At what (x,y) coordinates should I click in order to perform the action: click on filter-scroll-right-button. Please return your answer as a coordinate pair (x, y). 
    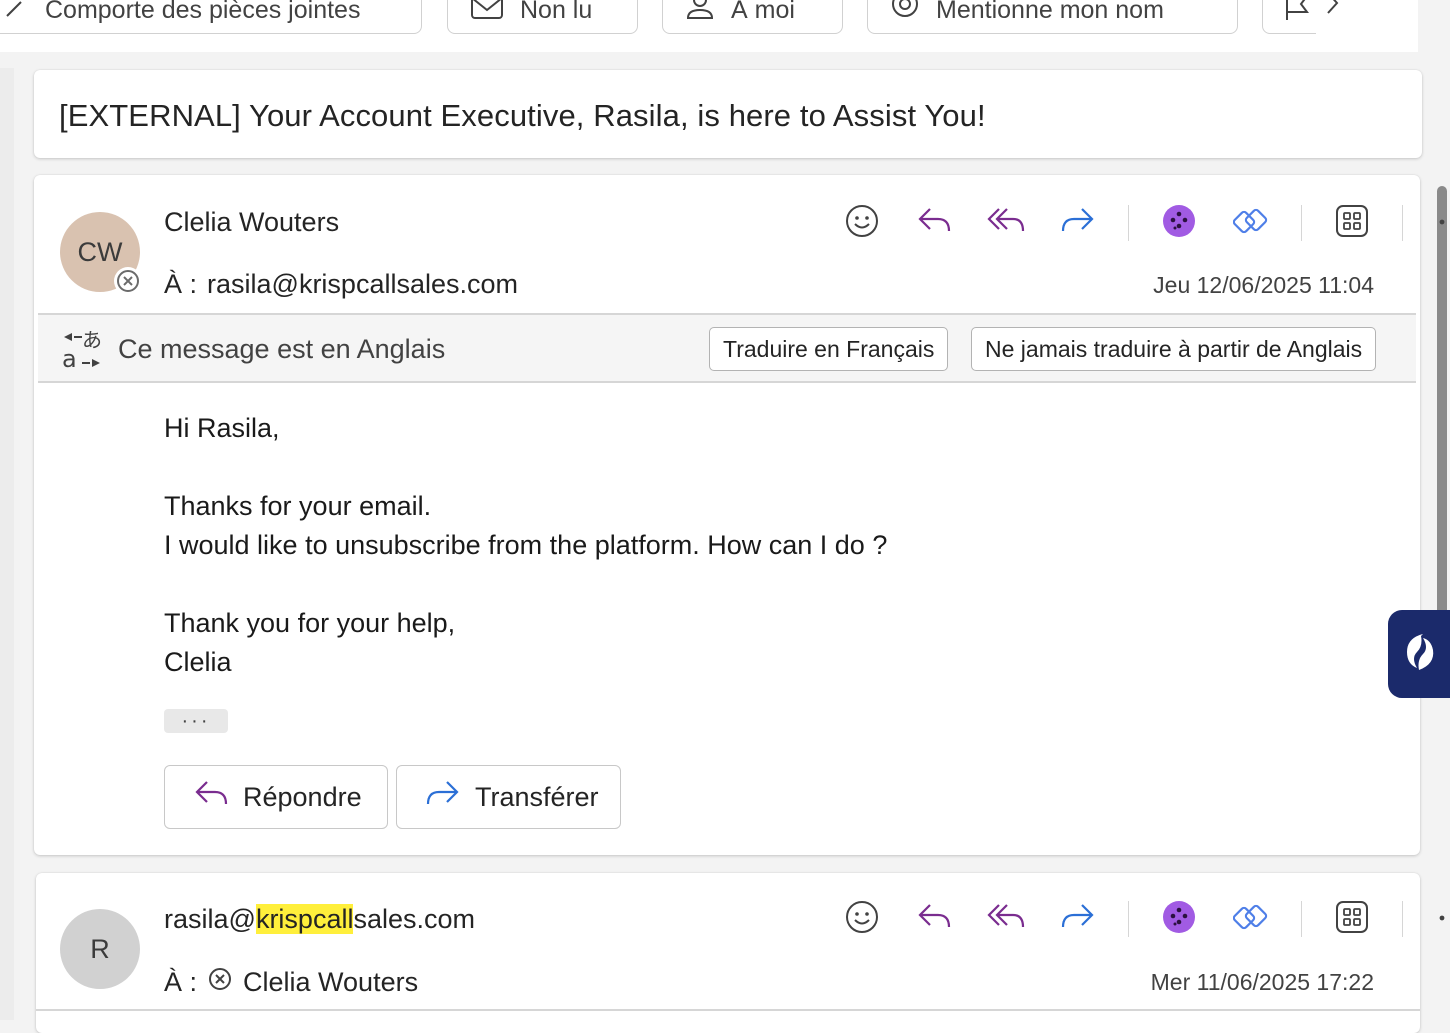
    Looking at the image, I should click on (1333, 17).